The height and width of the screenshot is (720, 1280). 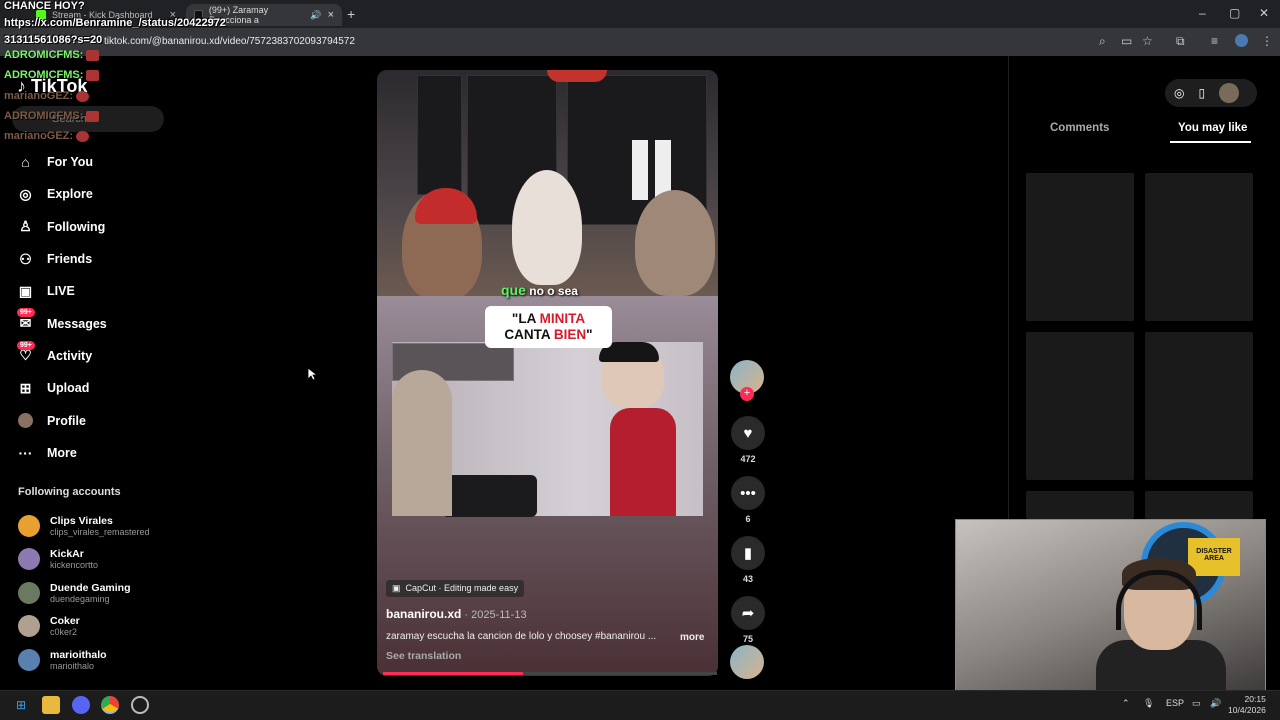 I want to click on blonde-figure, so click(x=422, y=443).